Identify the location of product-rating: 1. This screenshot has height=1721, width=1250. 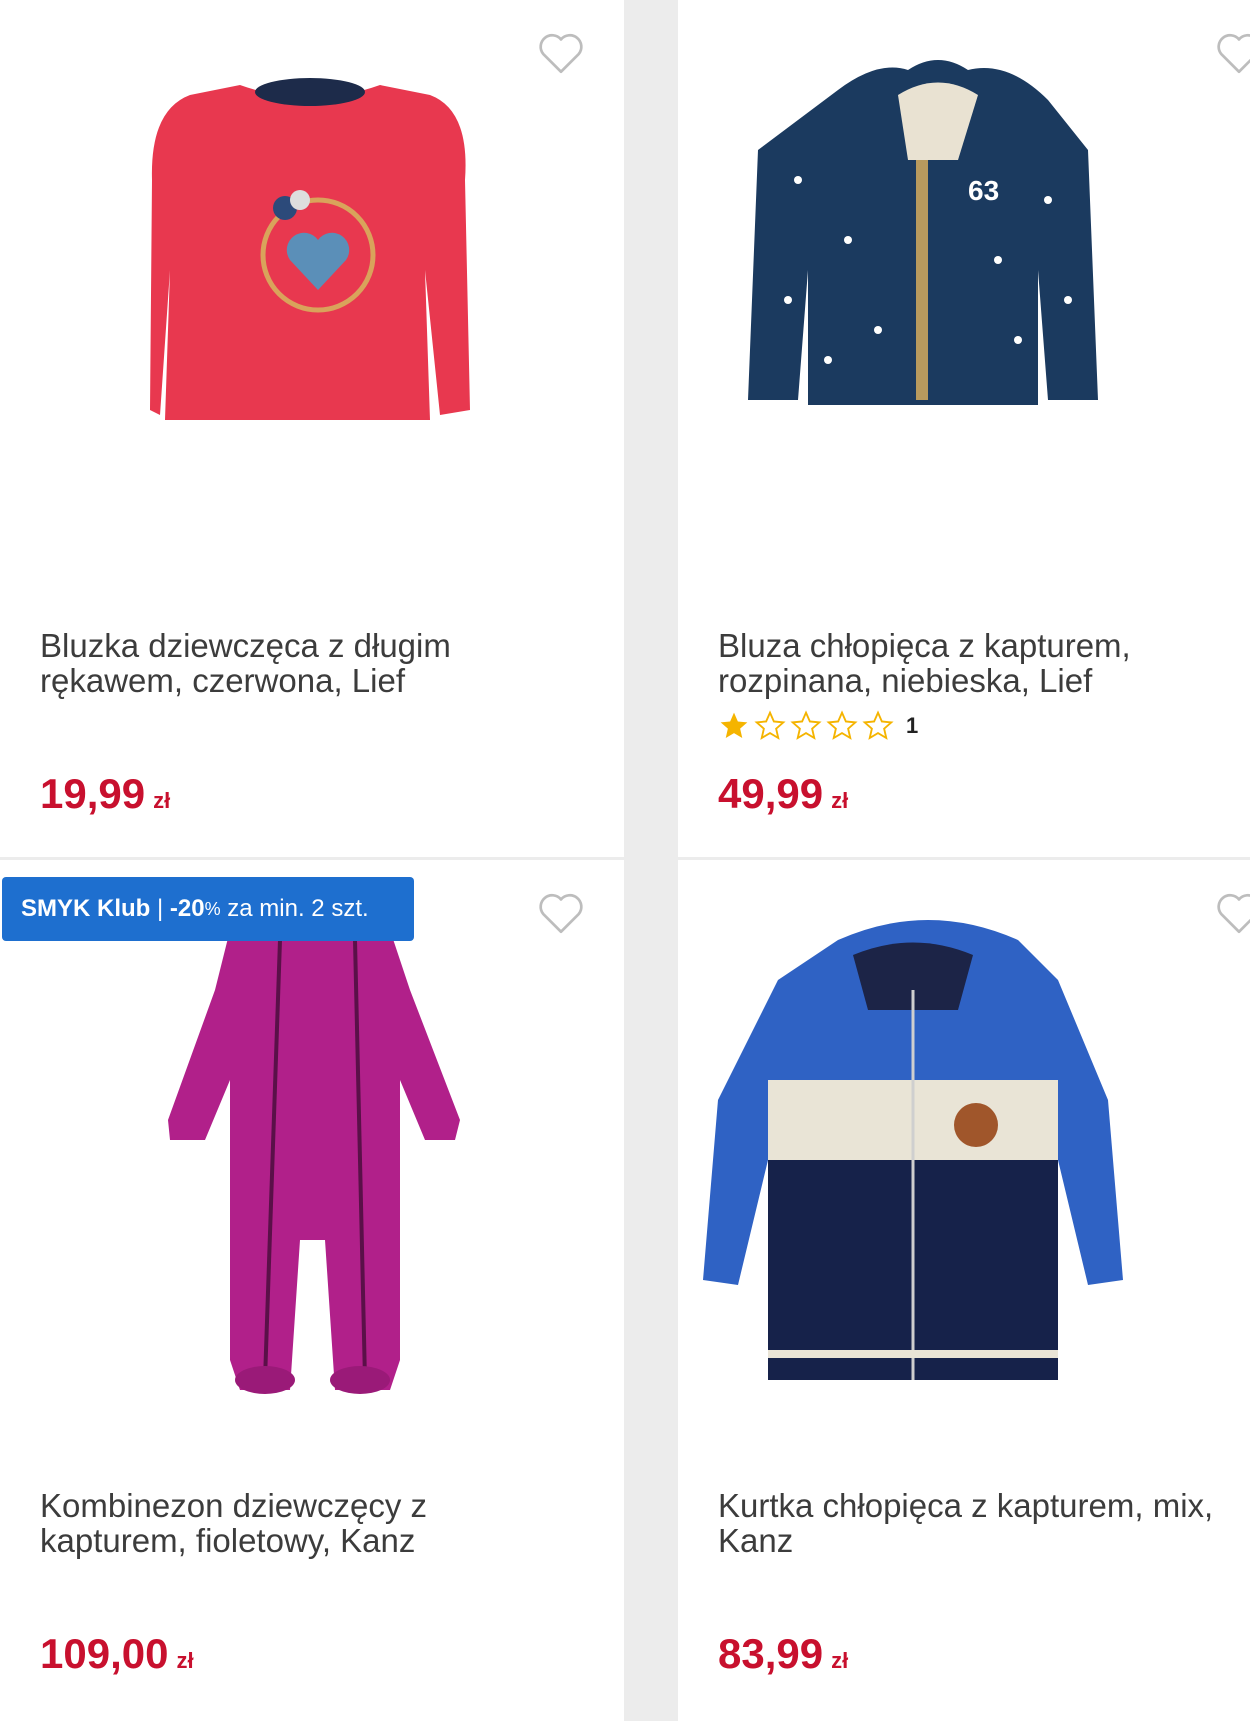
(818, 726).